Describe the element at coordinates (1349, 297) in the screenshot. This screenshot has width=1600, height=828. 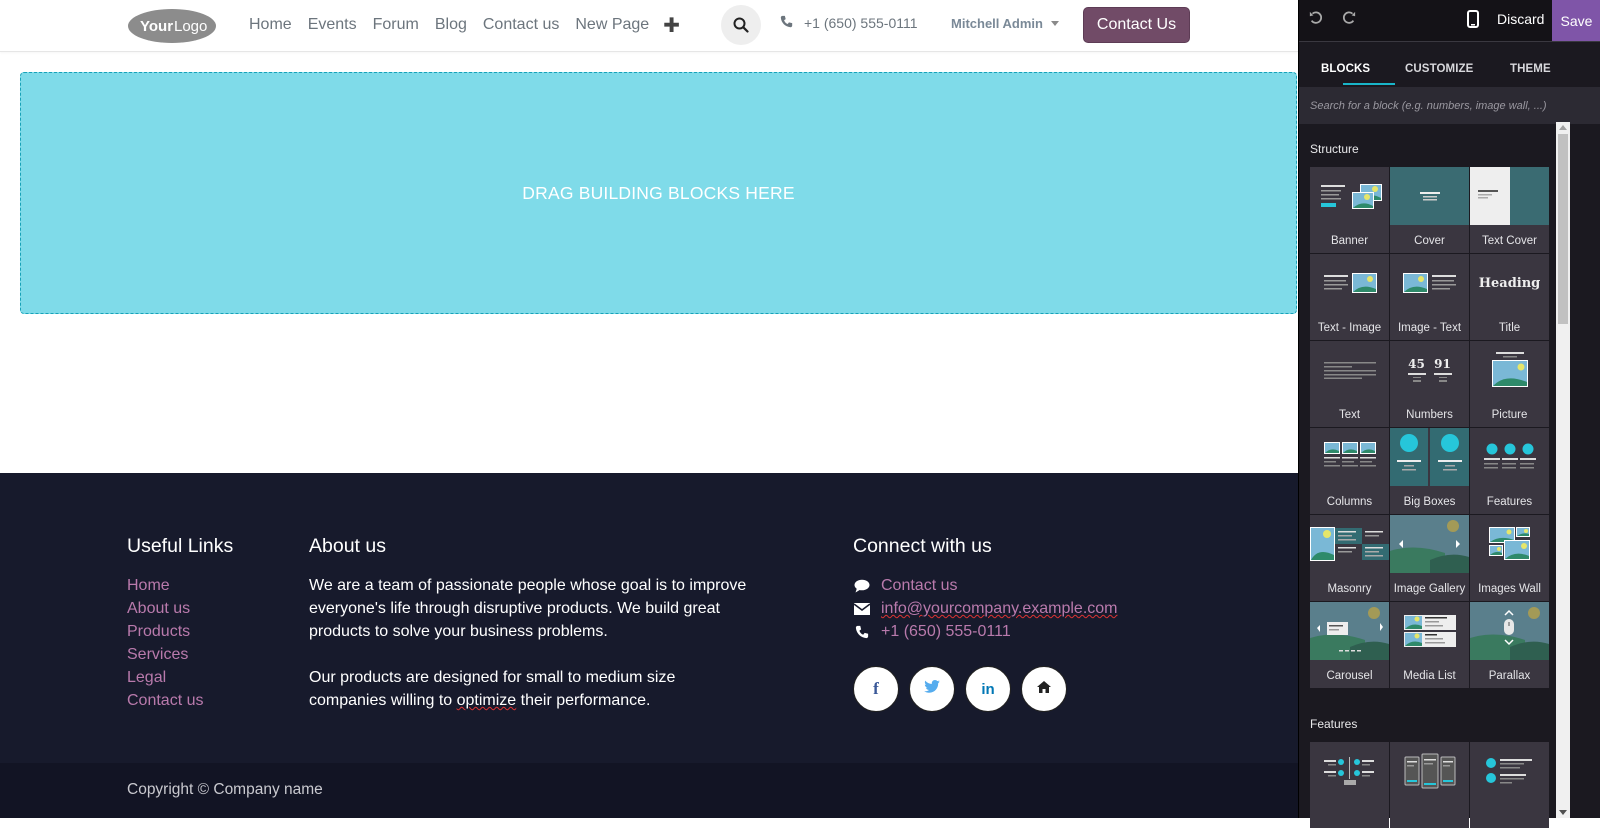
I see `block-text-image: Text - Image` at that location.